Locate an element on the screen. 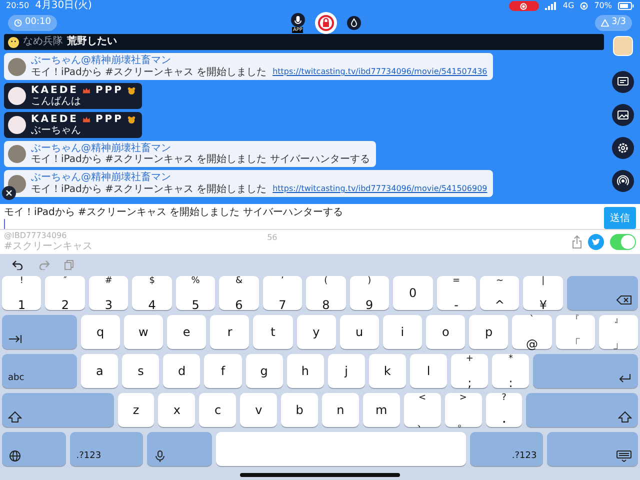  record-icon is located at coordinates (524, 6).